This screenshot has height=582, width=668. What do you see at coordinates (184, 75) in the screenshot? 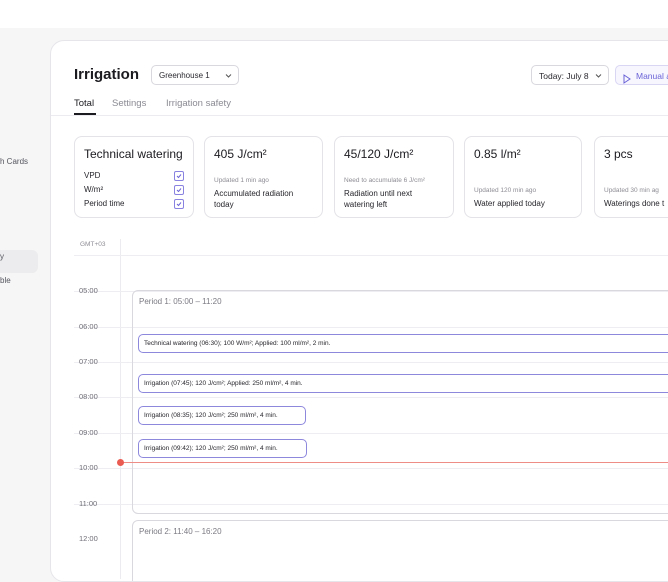
I see `greenhouse-select-value: Greenhouse 1` at bounding box center [184, 75].